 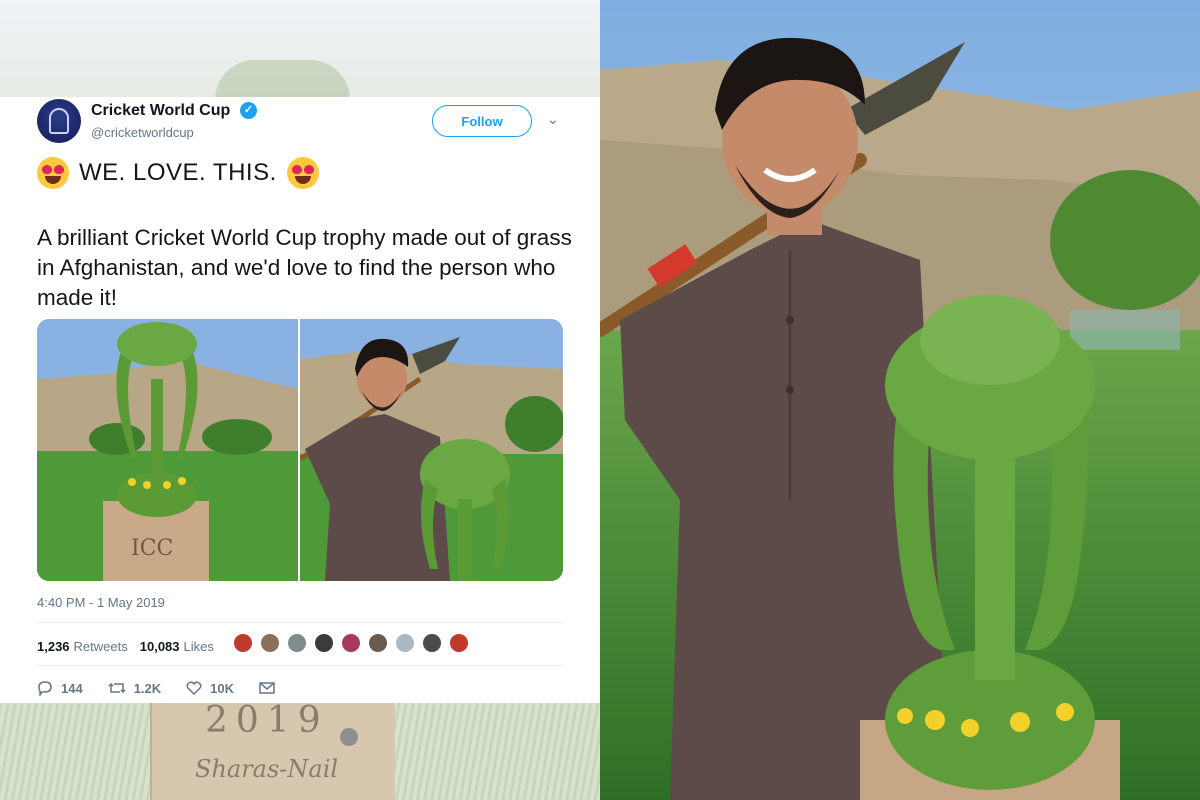 What do you see at coordinates (152, 548) in the screenshot?
I see `media-box-text: ICC` at bounding box center [152, 548].